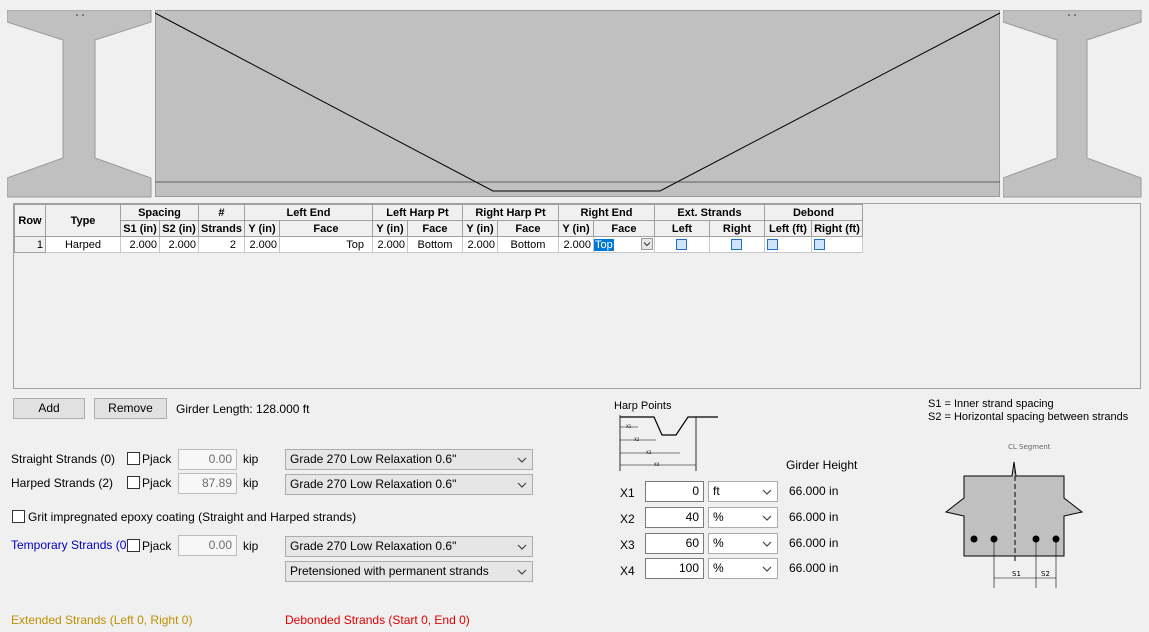 This screenshot has height=632, width=1149. I want to click on debond-right-checkbox, so click(819, 245).